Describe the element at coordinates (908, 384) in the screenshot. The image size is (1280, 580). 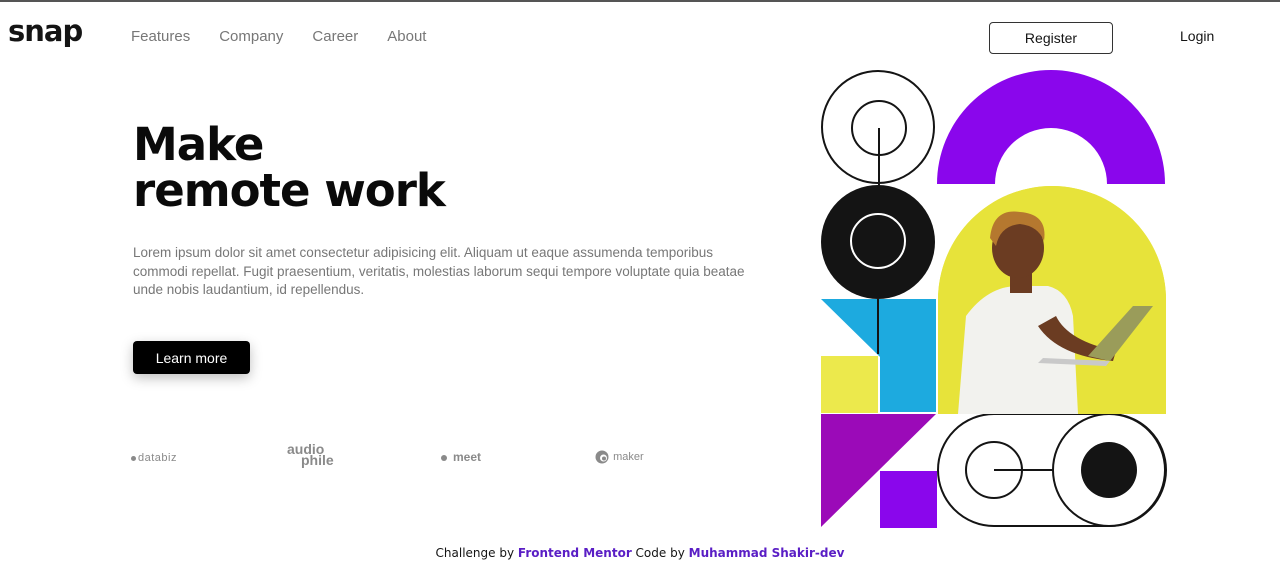
I see `blue-square-shape` at that location.